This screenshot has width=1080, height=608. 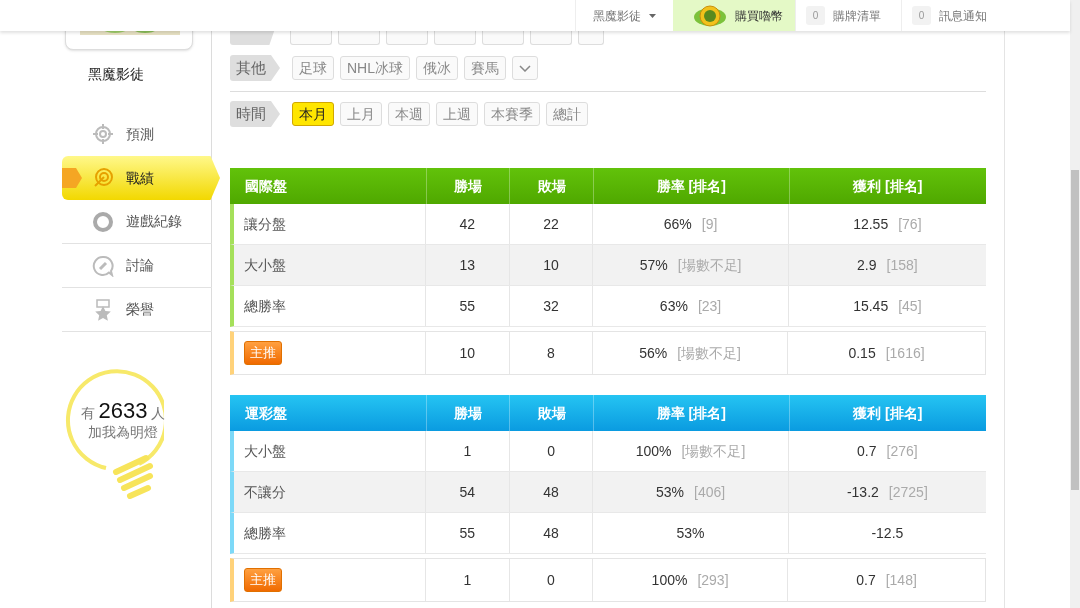 What do you see at coordinates (137, 222) in the screenshot?
I see `nav-item: 遊戲紀錄` at bounding box center [137, 222].